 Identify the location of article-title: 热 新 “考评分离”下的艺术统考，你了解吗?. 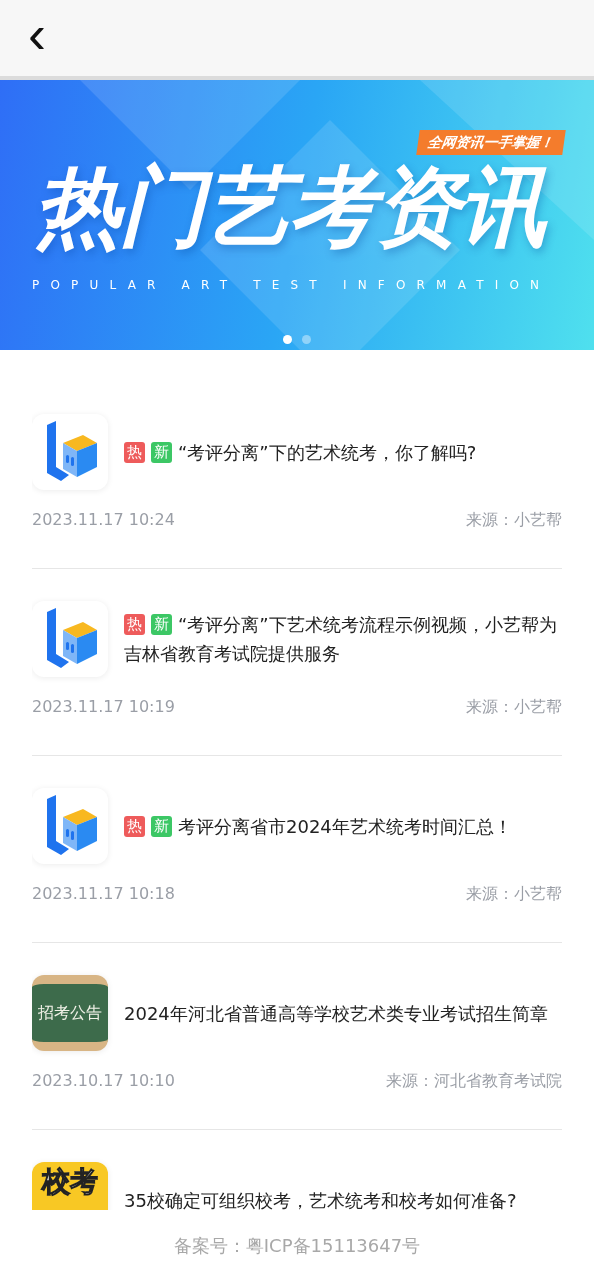
(300, 452).